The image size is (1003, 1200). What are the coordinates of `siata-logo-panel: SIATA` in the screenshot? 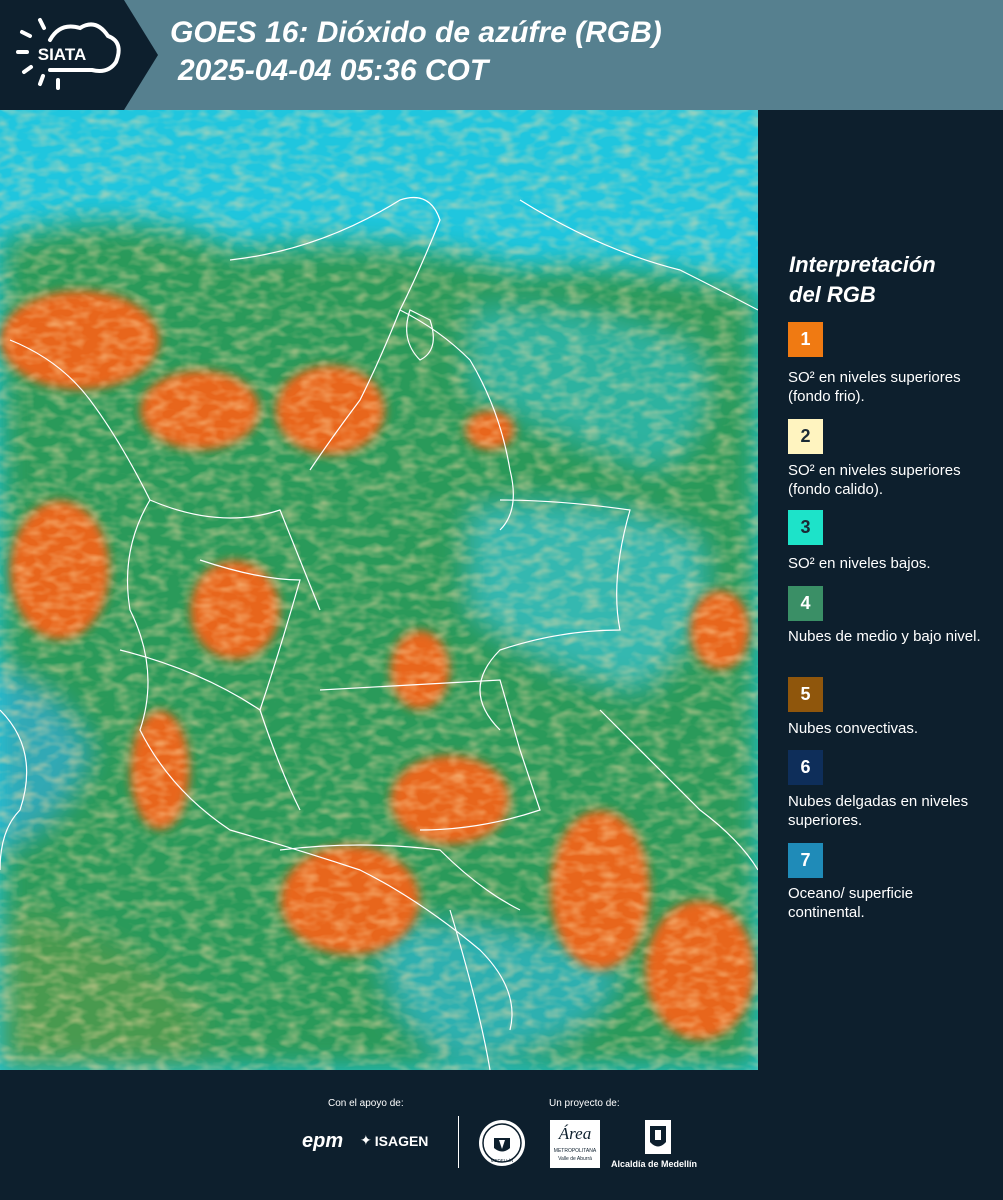 It's located at (79, 55).